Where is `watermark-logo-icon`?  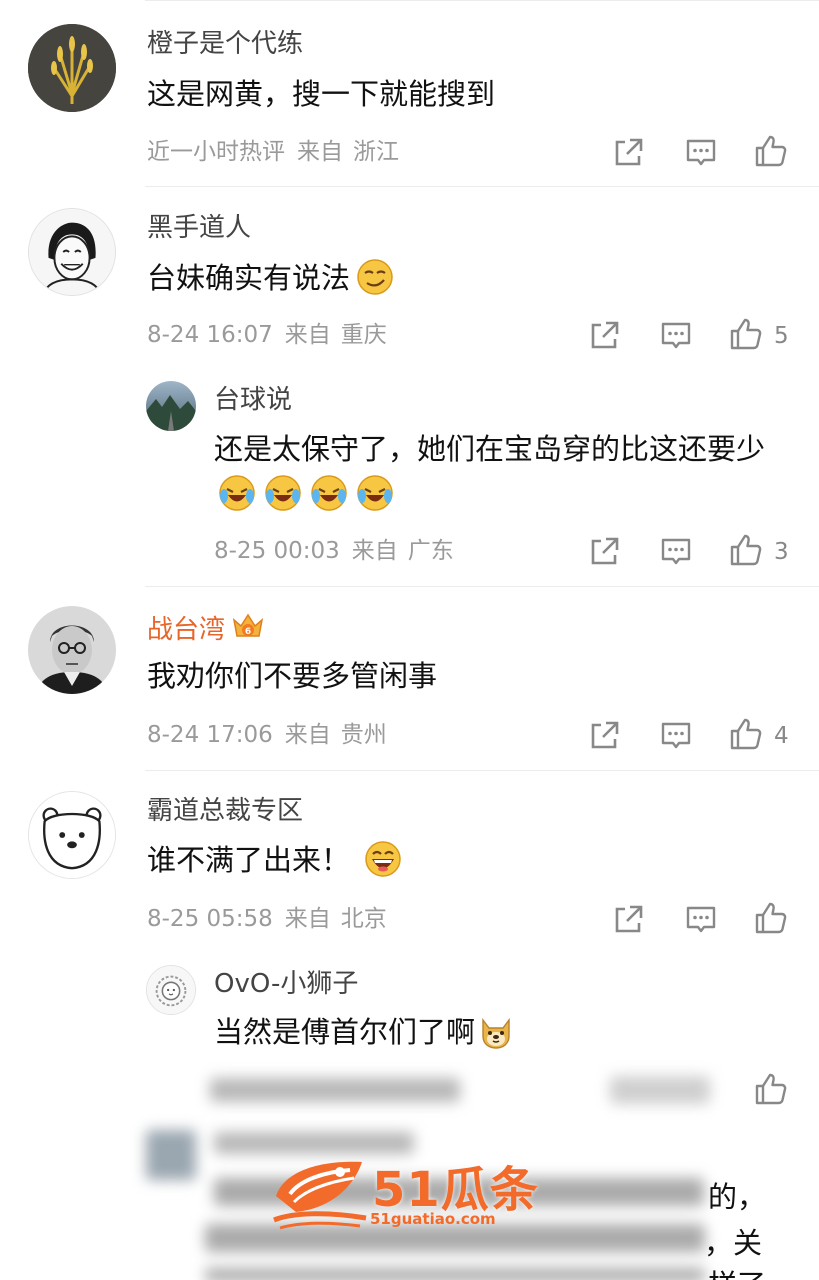
watermark-logo-icon is located at coordinates (320, 1195).